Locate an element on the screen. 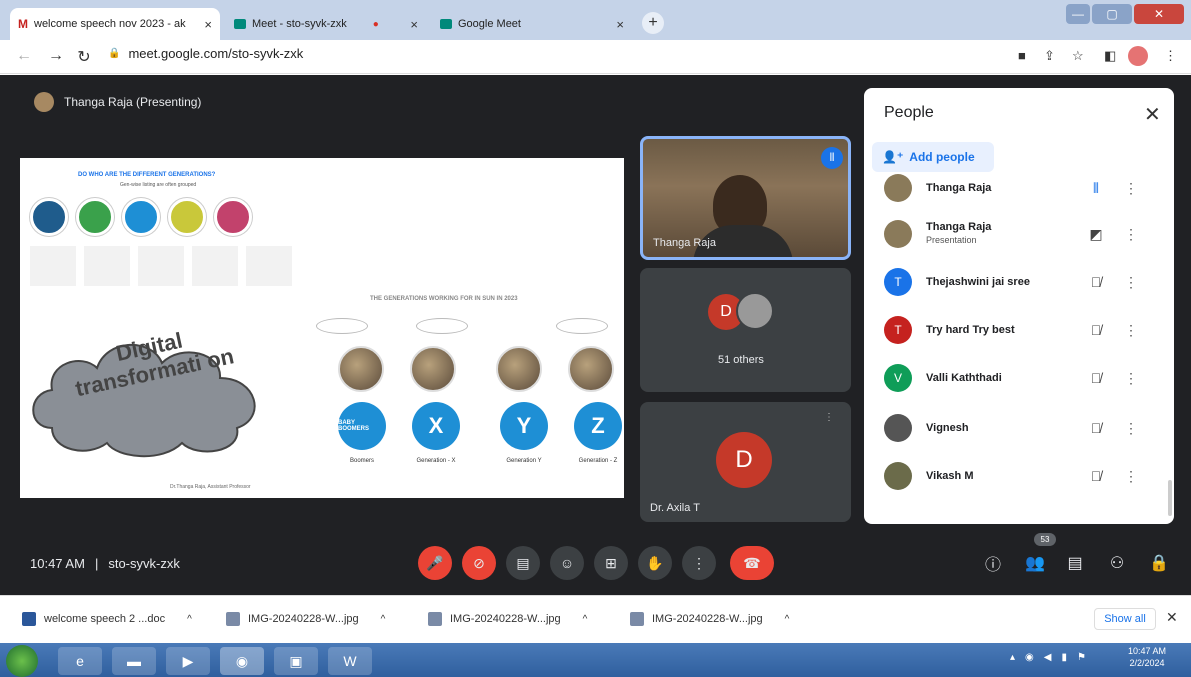 The image size is (1191, 677). scrollbar is located at coordinates (1170, 498).